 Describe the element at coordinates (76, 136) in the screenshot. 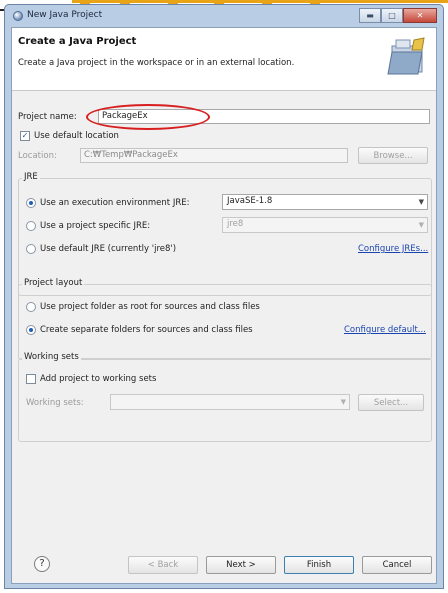

I see `use-default-location-label: Use default location` at that location.